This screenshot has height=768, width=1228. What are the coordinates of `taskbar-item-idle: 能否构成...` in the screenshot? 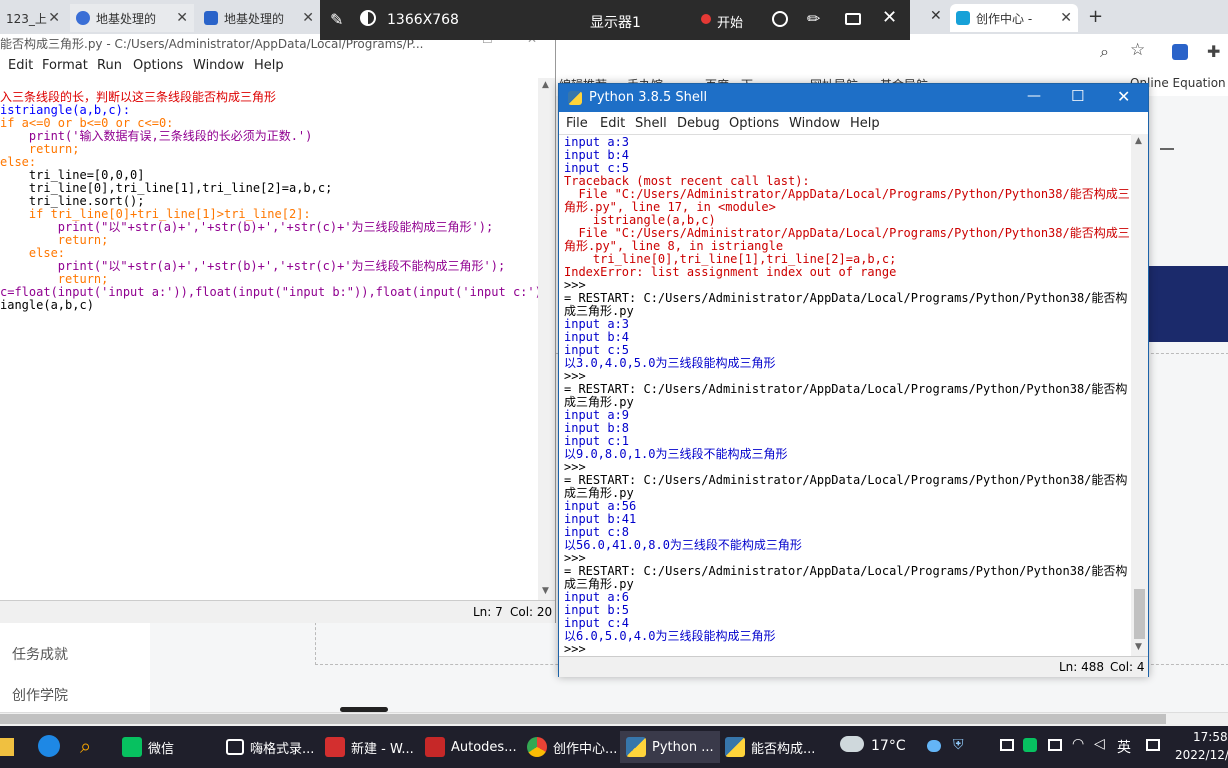 It's located at (770, 747).